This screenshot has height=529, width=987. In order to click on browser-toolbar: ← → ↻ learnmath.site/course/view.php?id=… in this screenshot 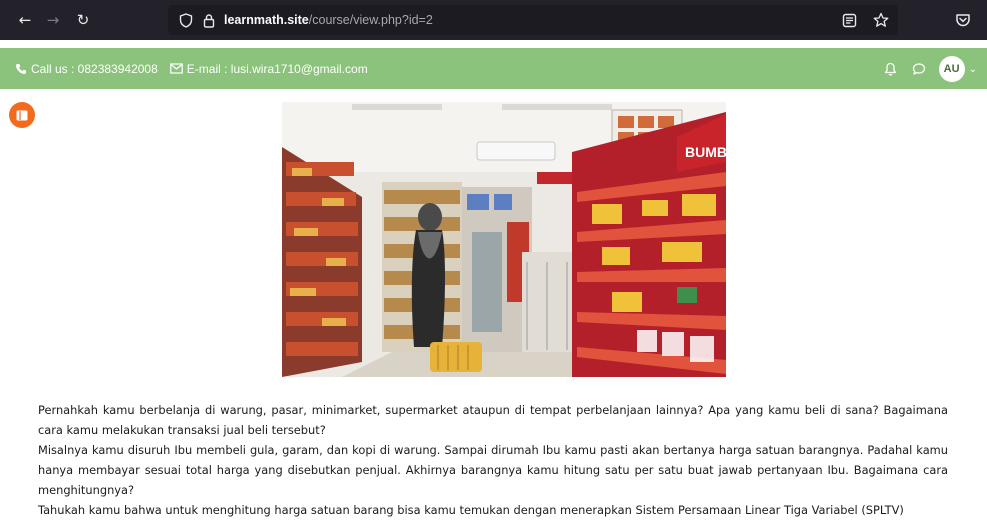, I will do `click(493, 20)`.